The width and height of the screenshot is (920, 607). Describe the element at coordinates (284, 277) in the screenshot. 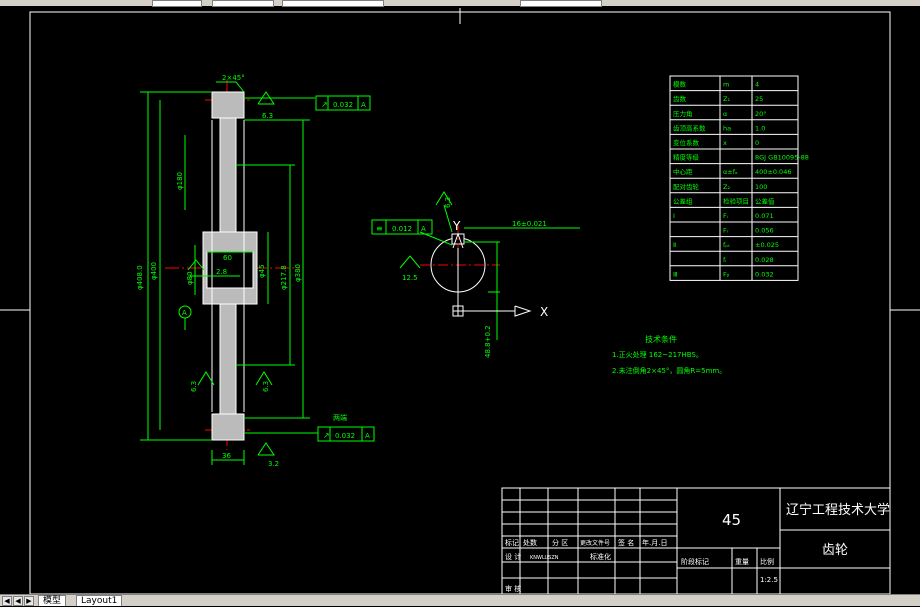

I see `dim-inner-dia: φ217.8` at that location.